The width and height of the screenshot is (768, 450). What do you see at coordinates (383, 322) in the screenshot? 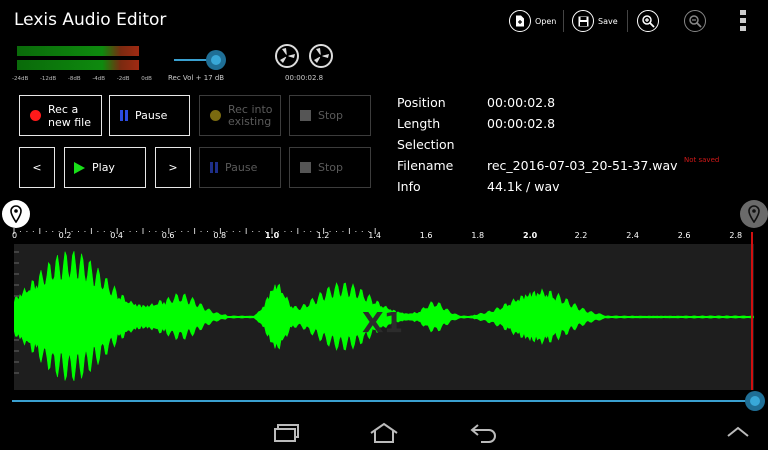
I see `zoom-watermark: X1` at bounding box center [383, 322].